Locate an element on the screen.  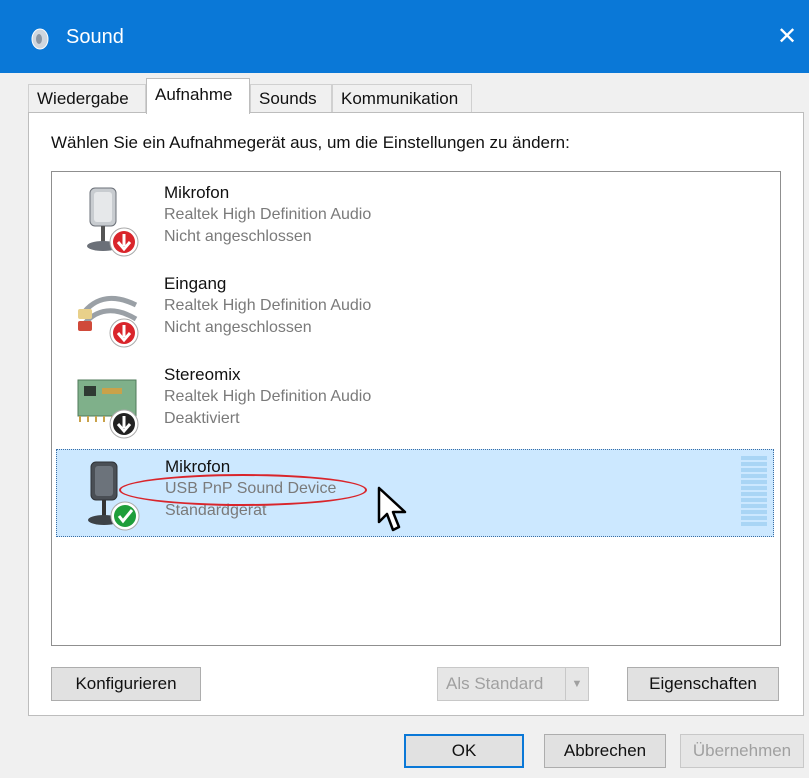
window-title: Sound is located at coordinates (95, 37).